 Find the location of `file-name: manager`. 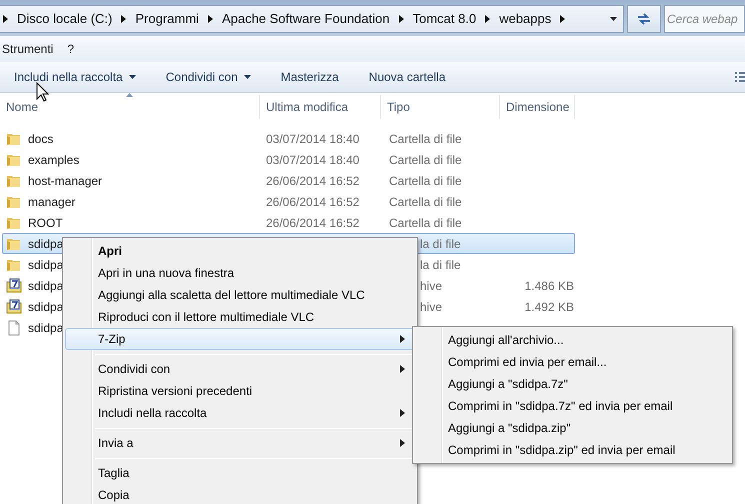

file-name: manager is located at coordinates (52, 202).